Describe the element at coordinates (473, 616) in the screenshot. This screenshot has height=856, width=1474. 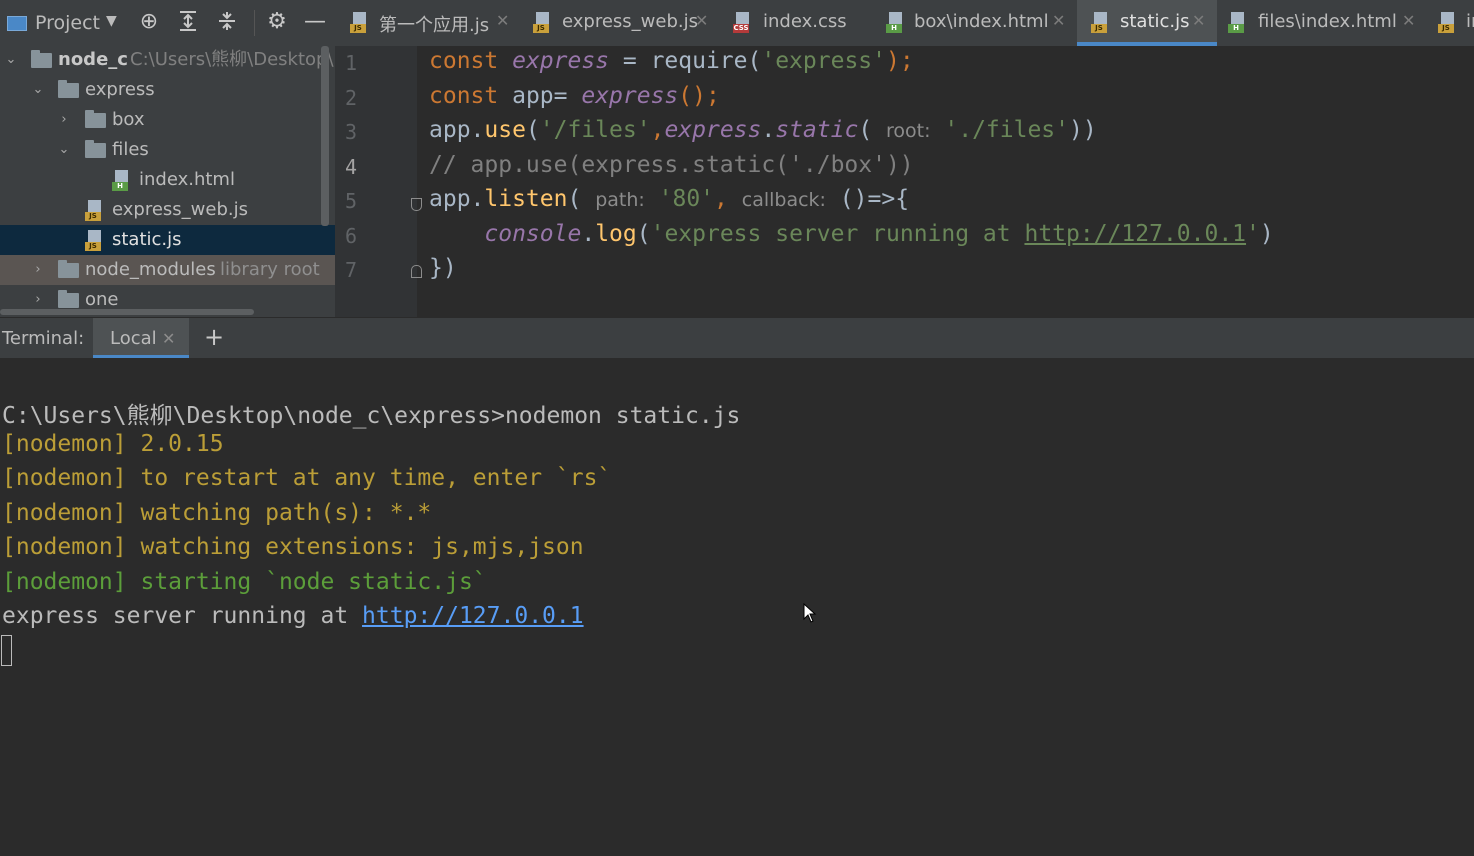
I see `terminal-url-link: http://127.0.0.1` at that location.